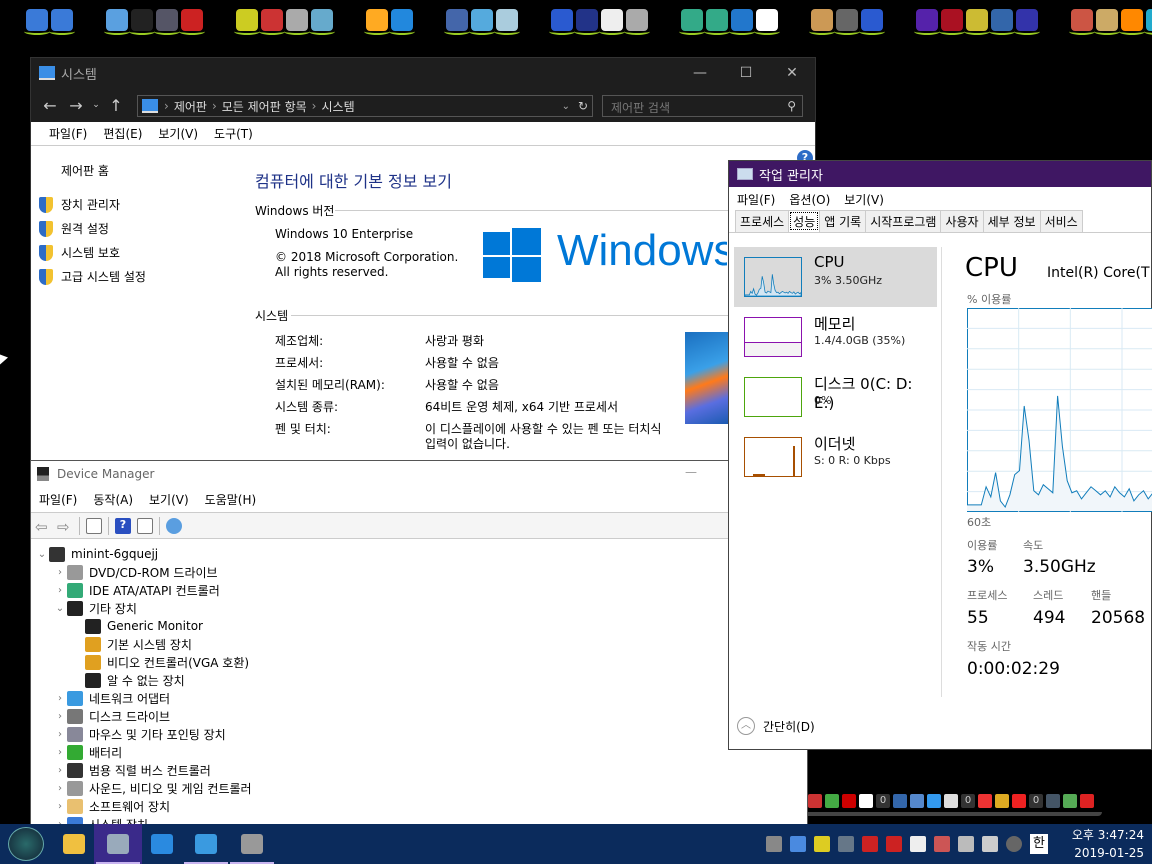 Image resolution: width=1152 pixels, height=864 pixels. I want to click on help-icon: ?, so click(123, 525).